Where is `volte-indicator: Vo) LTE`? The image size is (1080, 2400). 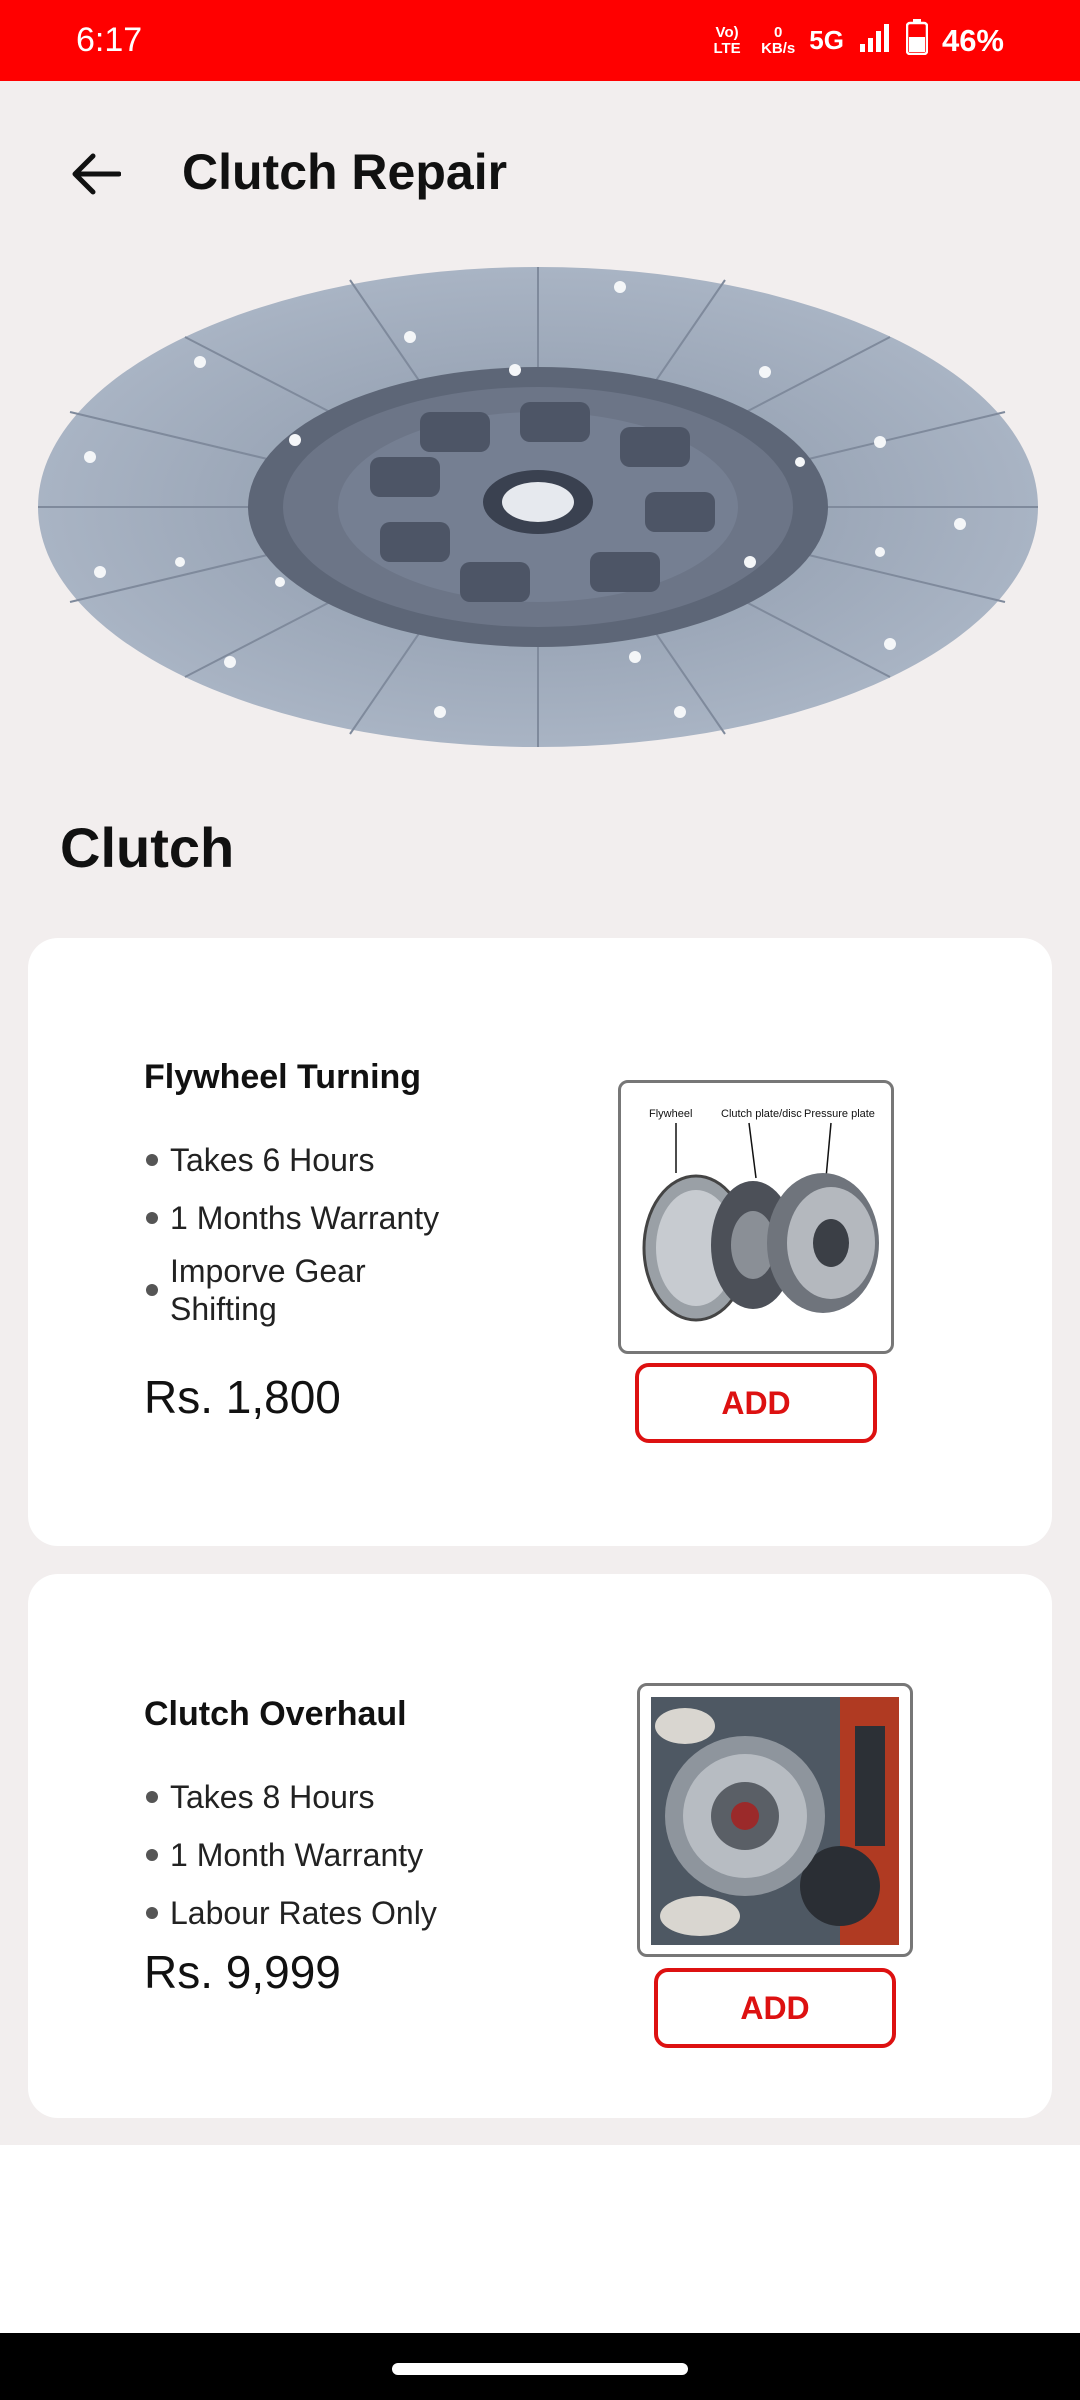 volte-indicator: Vo) LTE is located at coordinates (727, 40).